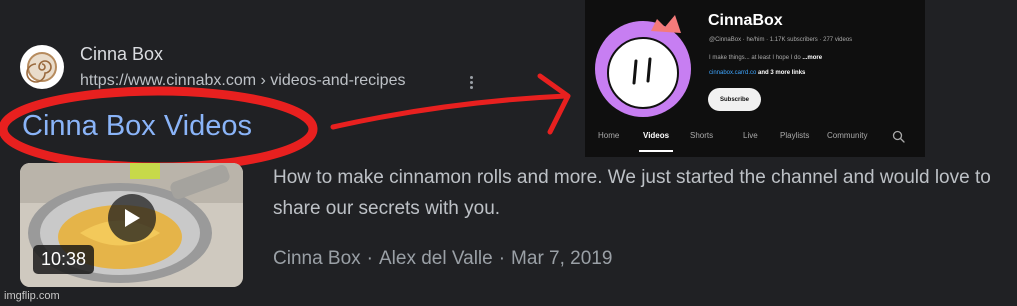  Describe the element at coordinates (757, 73) in the screenshot. I see `channel-links: cinnabox.carrd.co and 3 more links` at that location.